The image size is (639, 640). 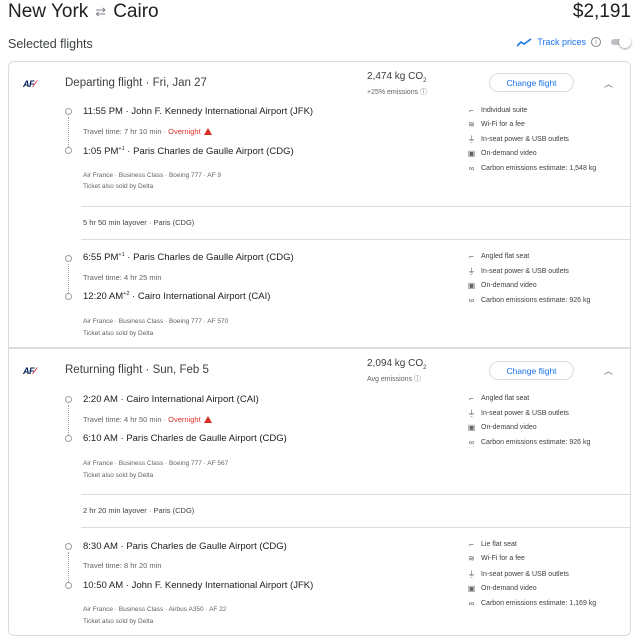 What do you see at coordinates (179, 83) in the screenshot?
I see `flight-date: Fri, Jan 27` at bounding box center [179, 83].